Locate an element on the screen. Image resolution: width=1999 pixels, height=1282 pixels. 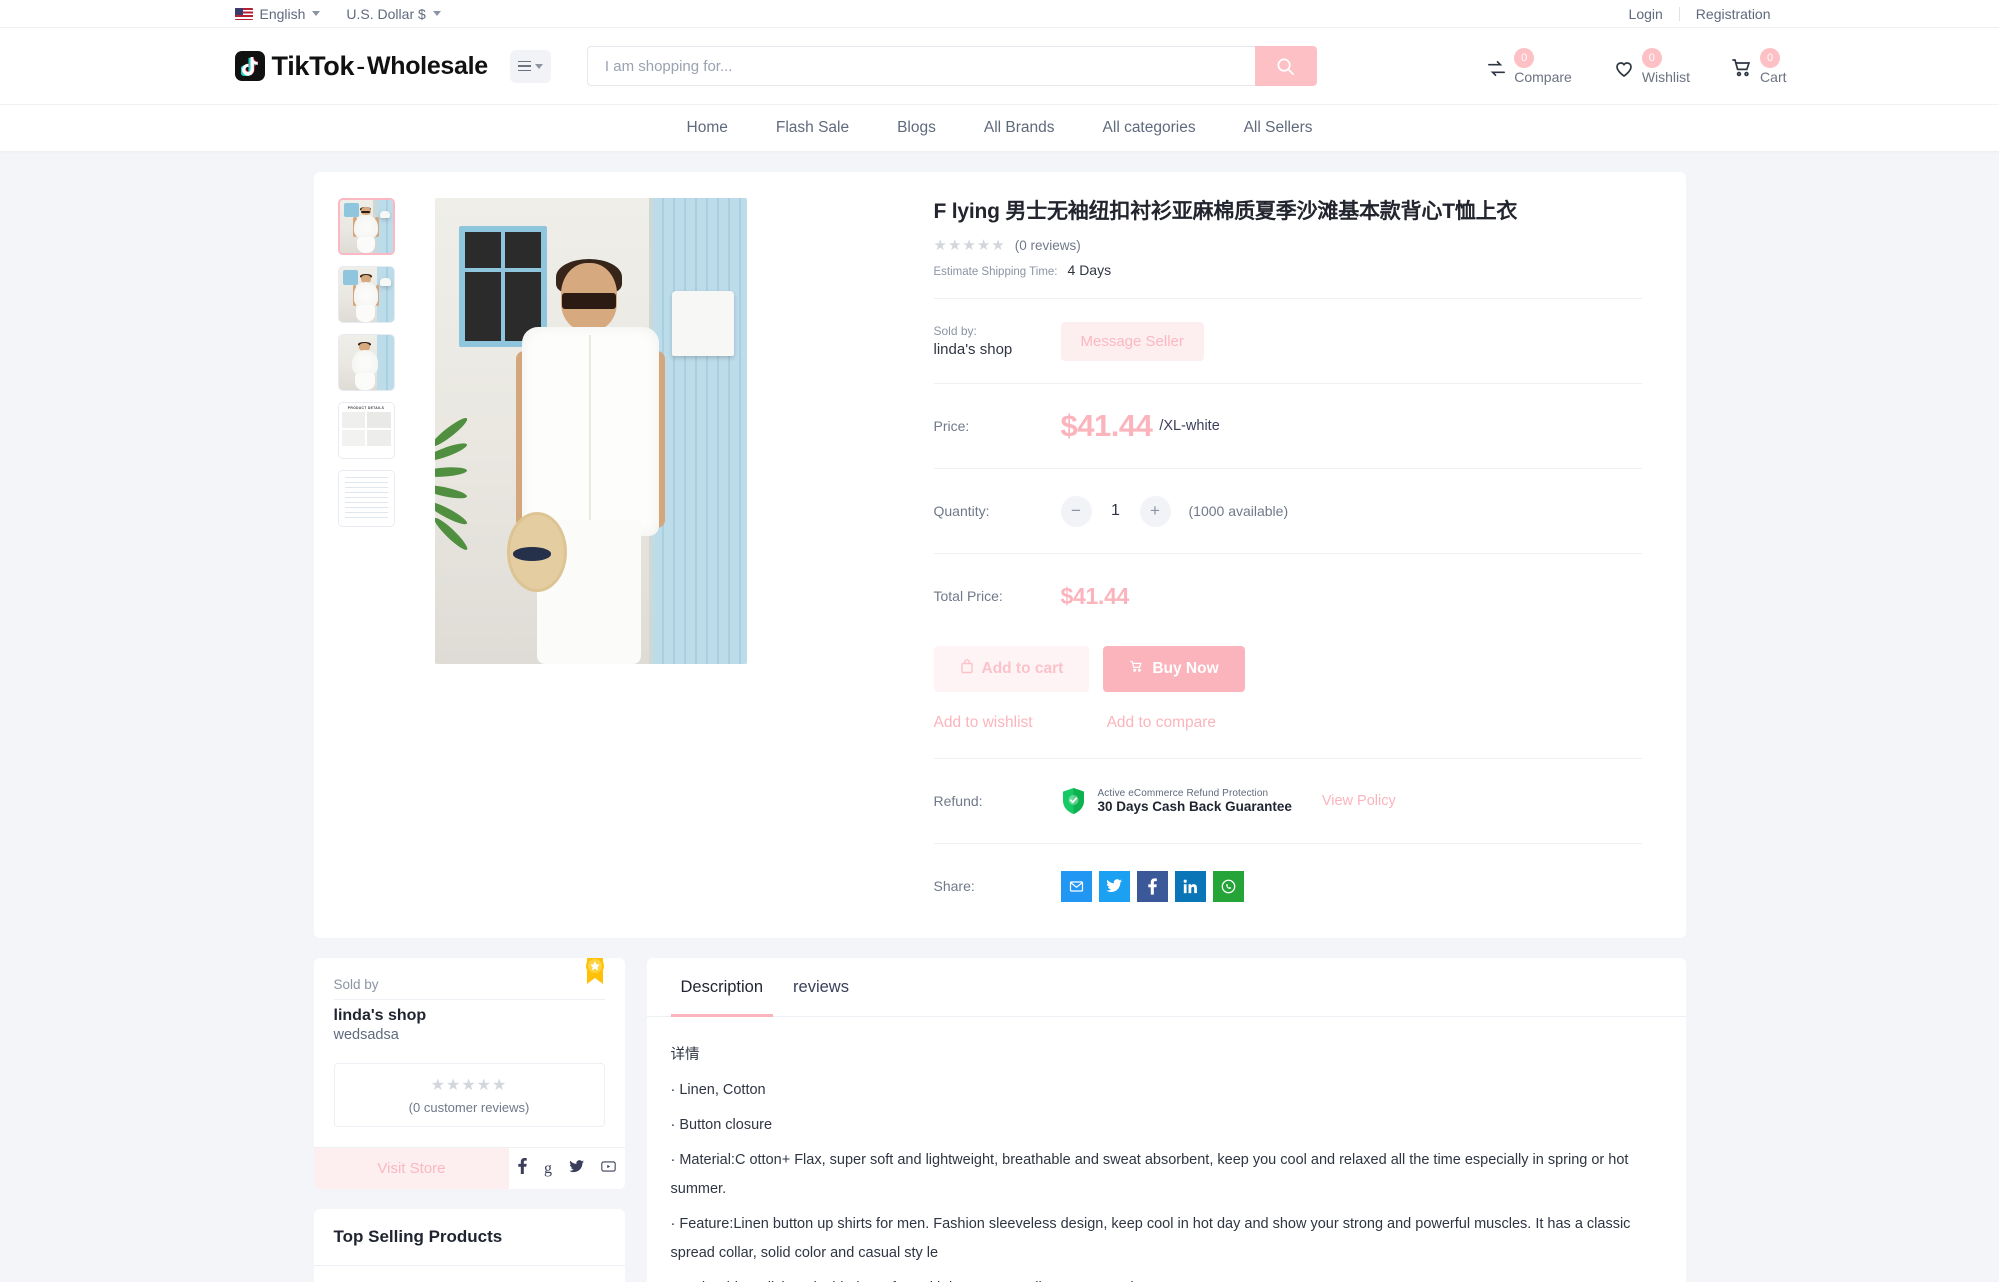
seller-card-subtitle: wedsadsa is located at coordinates (366, 1035).